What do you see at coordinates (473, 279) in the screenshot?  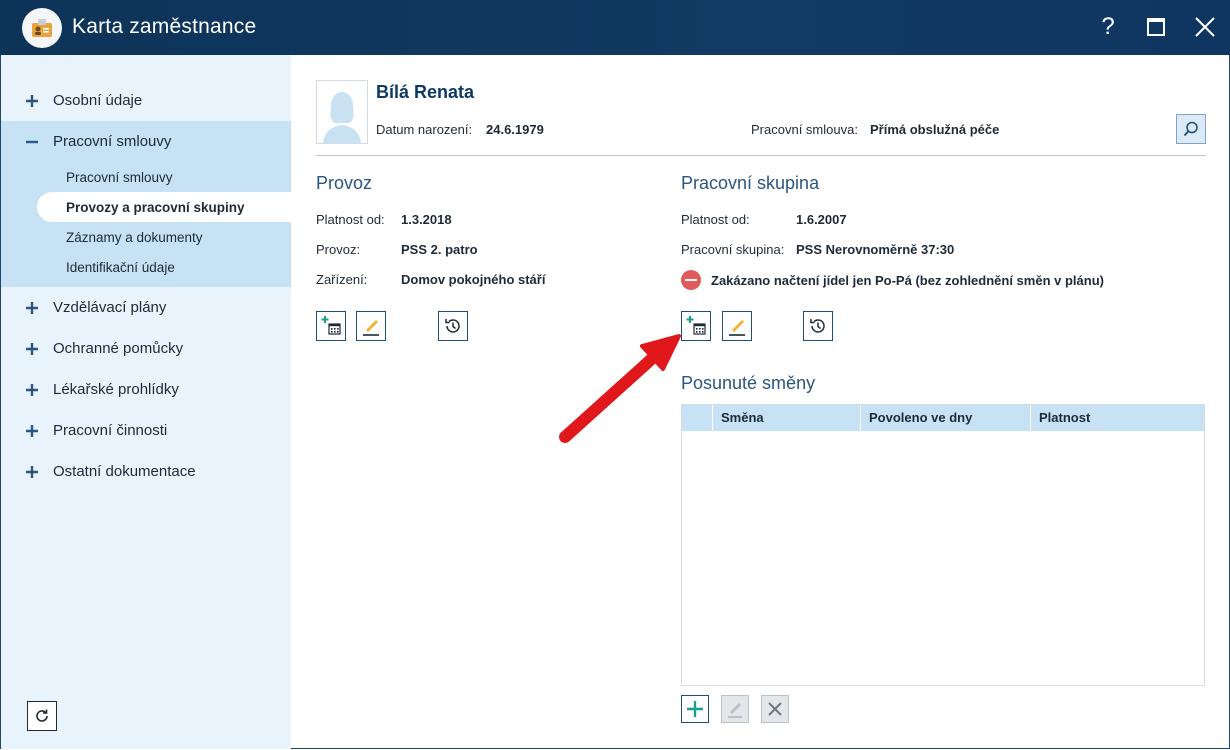 I see `facility-value: Domov pokojného stáří` at bounding box center [473, 279].